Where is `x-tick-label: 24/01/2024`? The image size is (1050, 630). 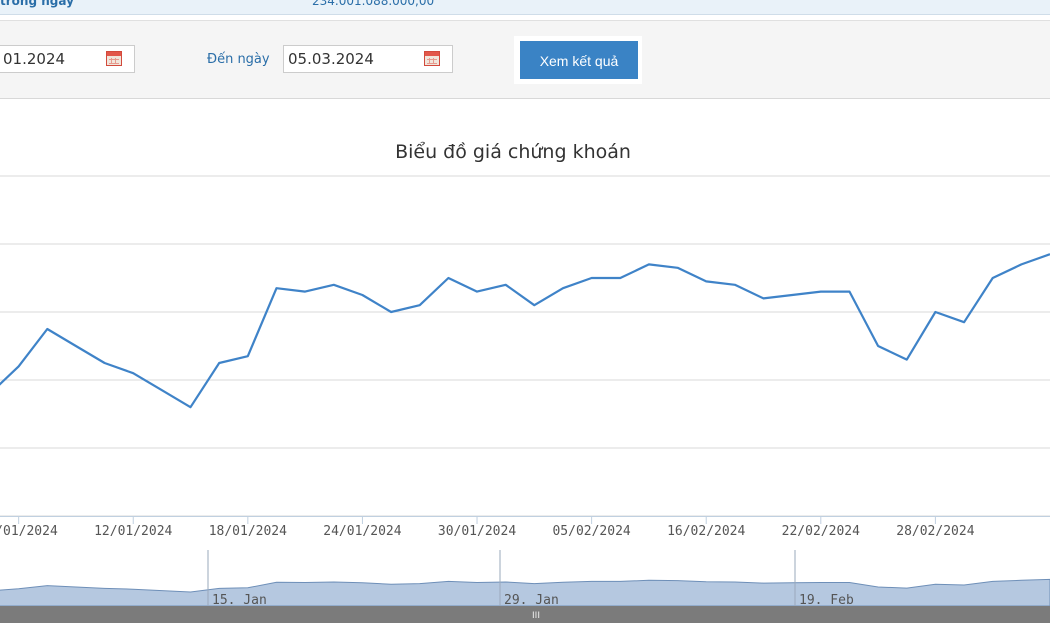 x-tick-label: 24/01/2024 is located at coordinates (362, 531).